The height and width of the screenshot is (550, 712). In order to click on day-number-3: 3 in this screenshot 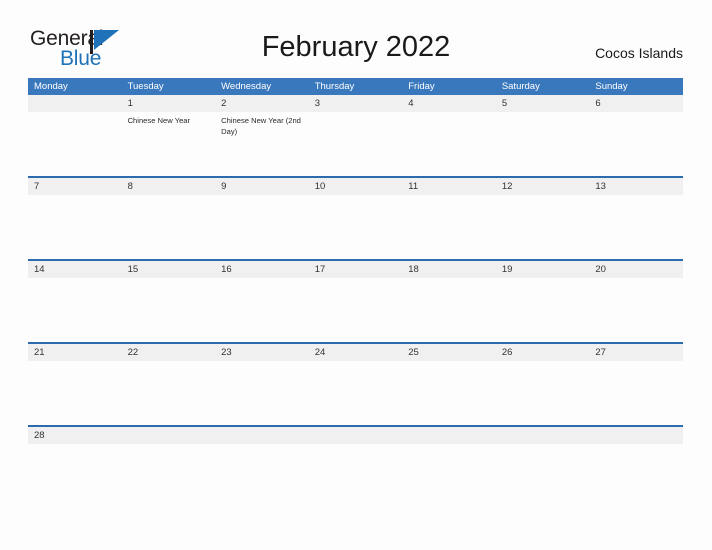, I will do `click(356, 103)`.